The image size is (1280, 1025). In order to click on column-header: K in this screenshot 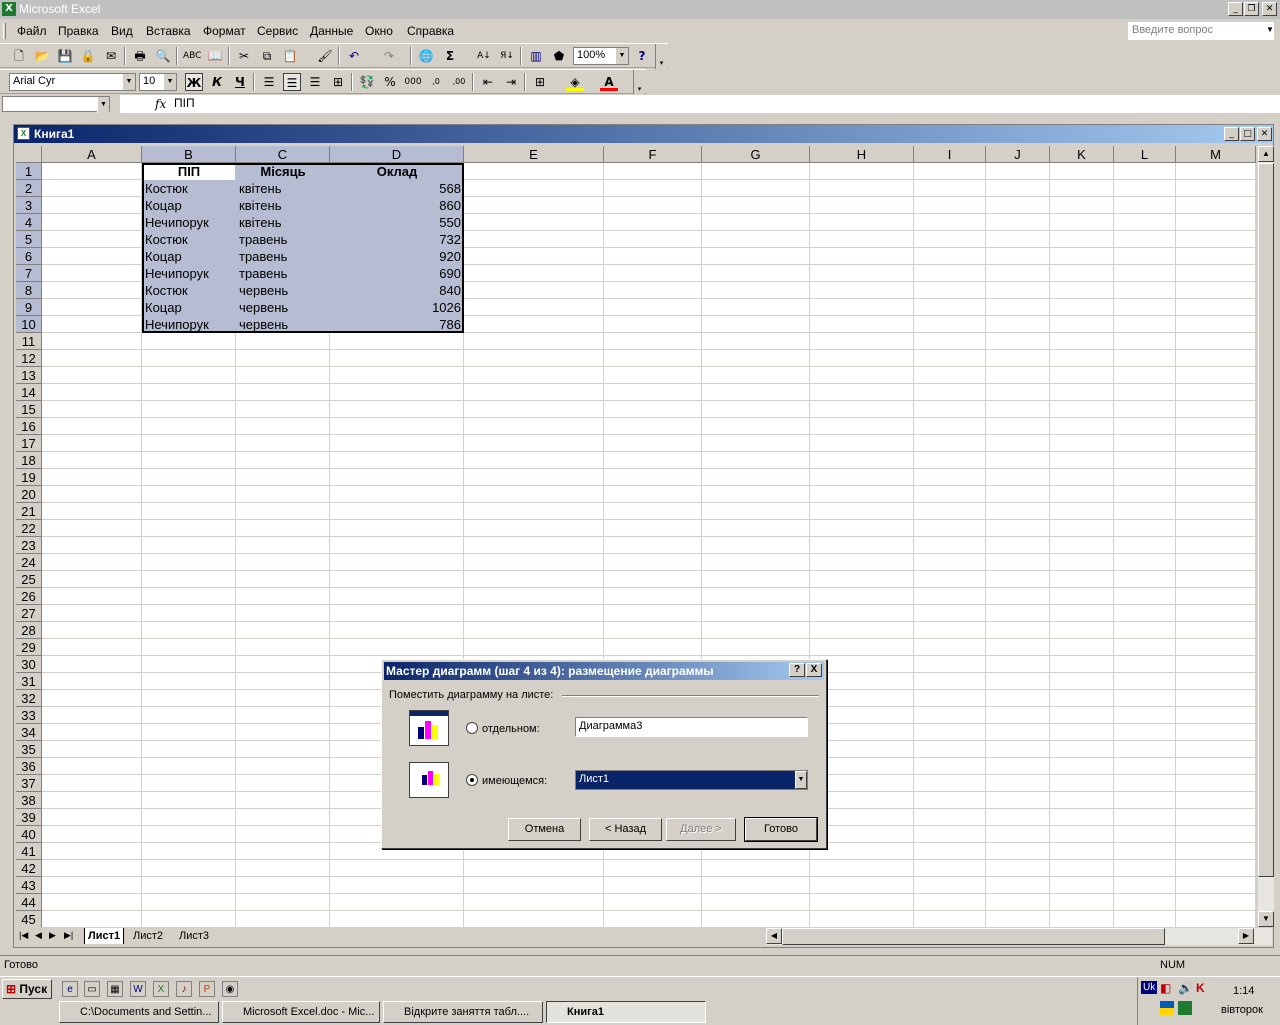, I will do `click(1082, 154)`.